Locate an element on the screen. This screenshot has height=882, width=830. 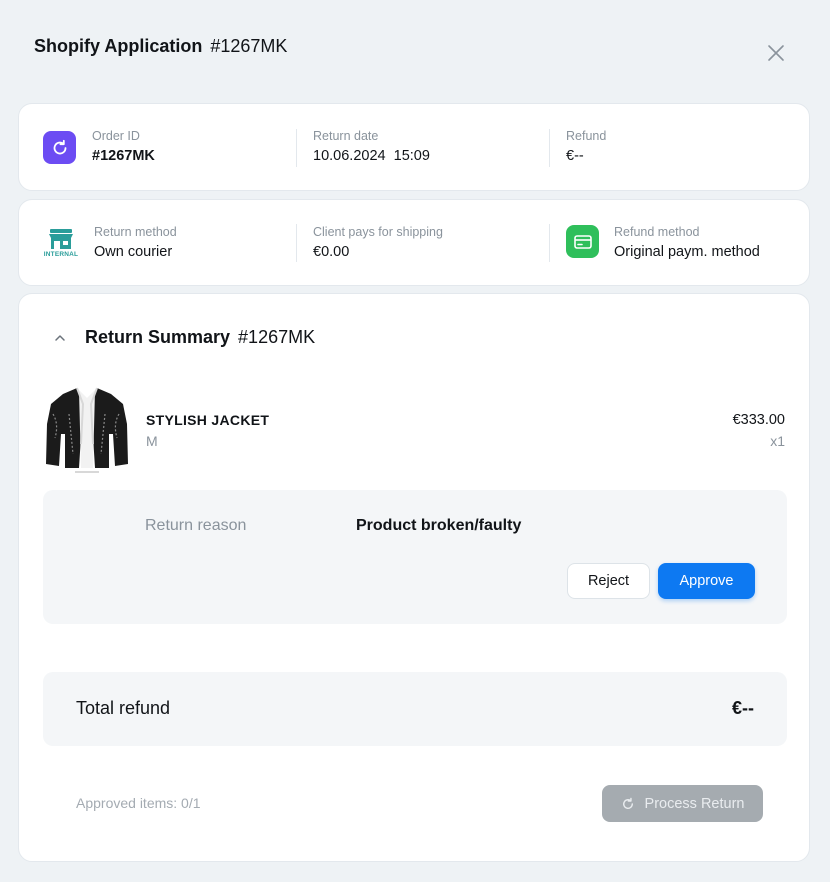
modal-header: Shopify Application #1267MK is located at coordinates (160, 46).